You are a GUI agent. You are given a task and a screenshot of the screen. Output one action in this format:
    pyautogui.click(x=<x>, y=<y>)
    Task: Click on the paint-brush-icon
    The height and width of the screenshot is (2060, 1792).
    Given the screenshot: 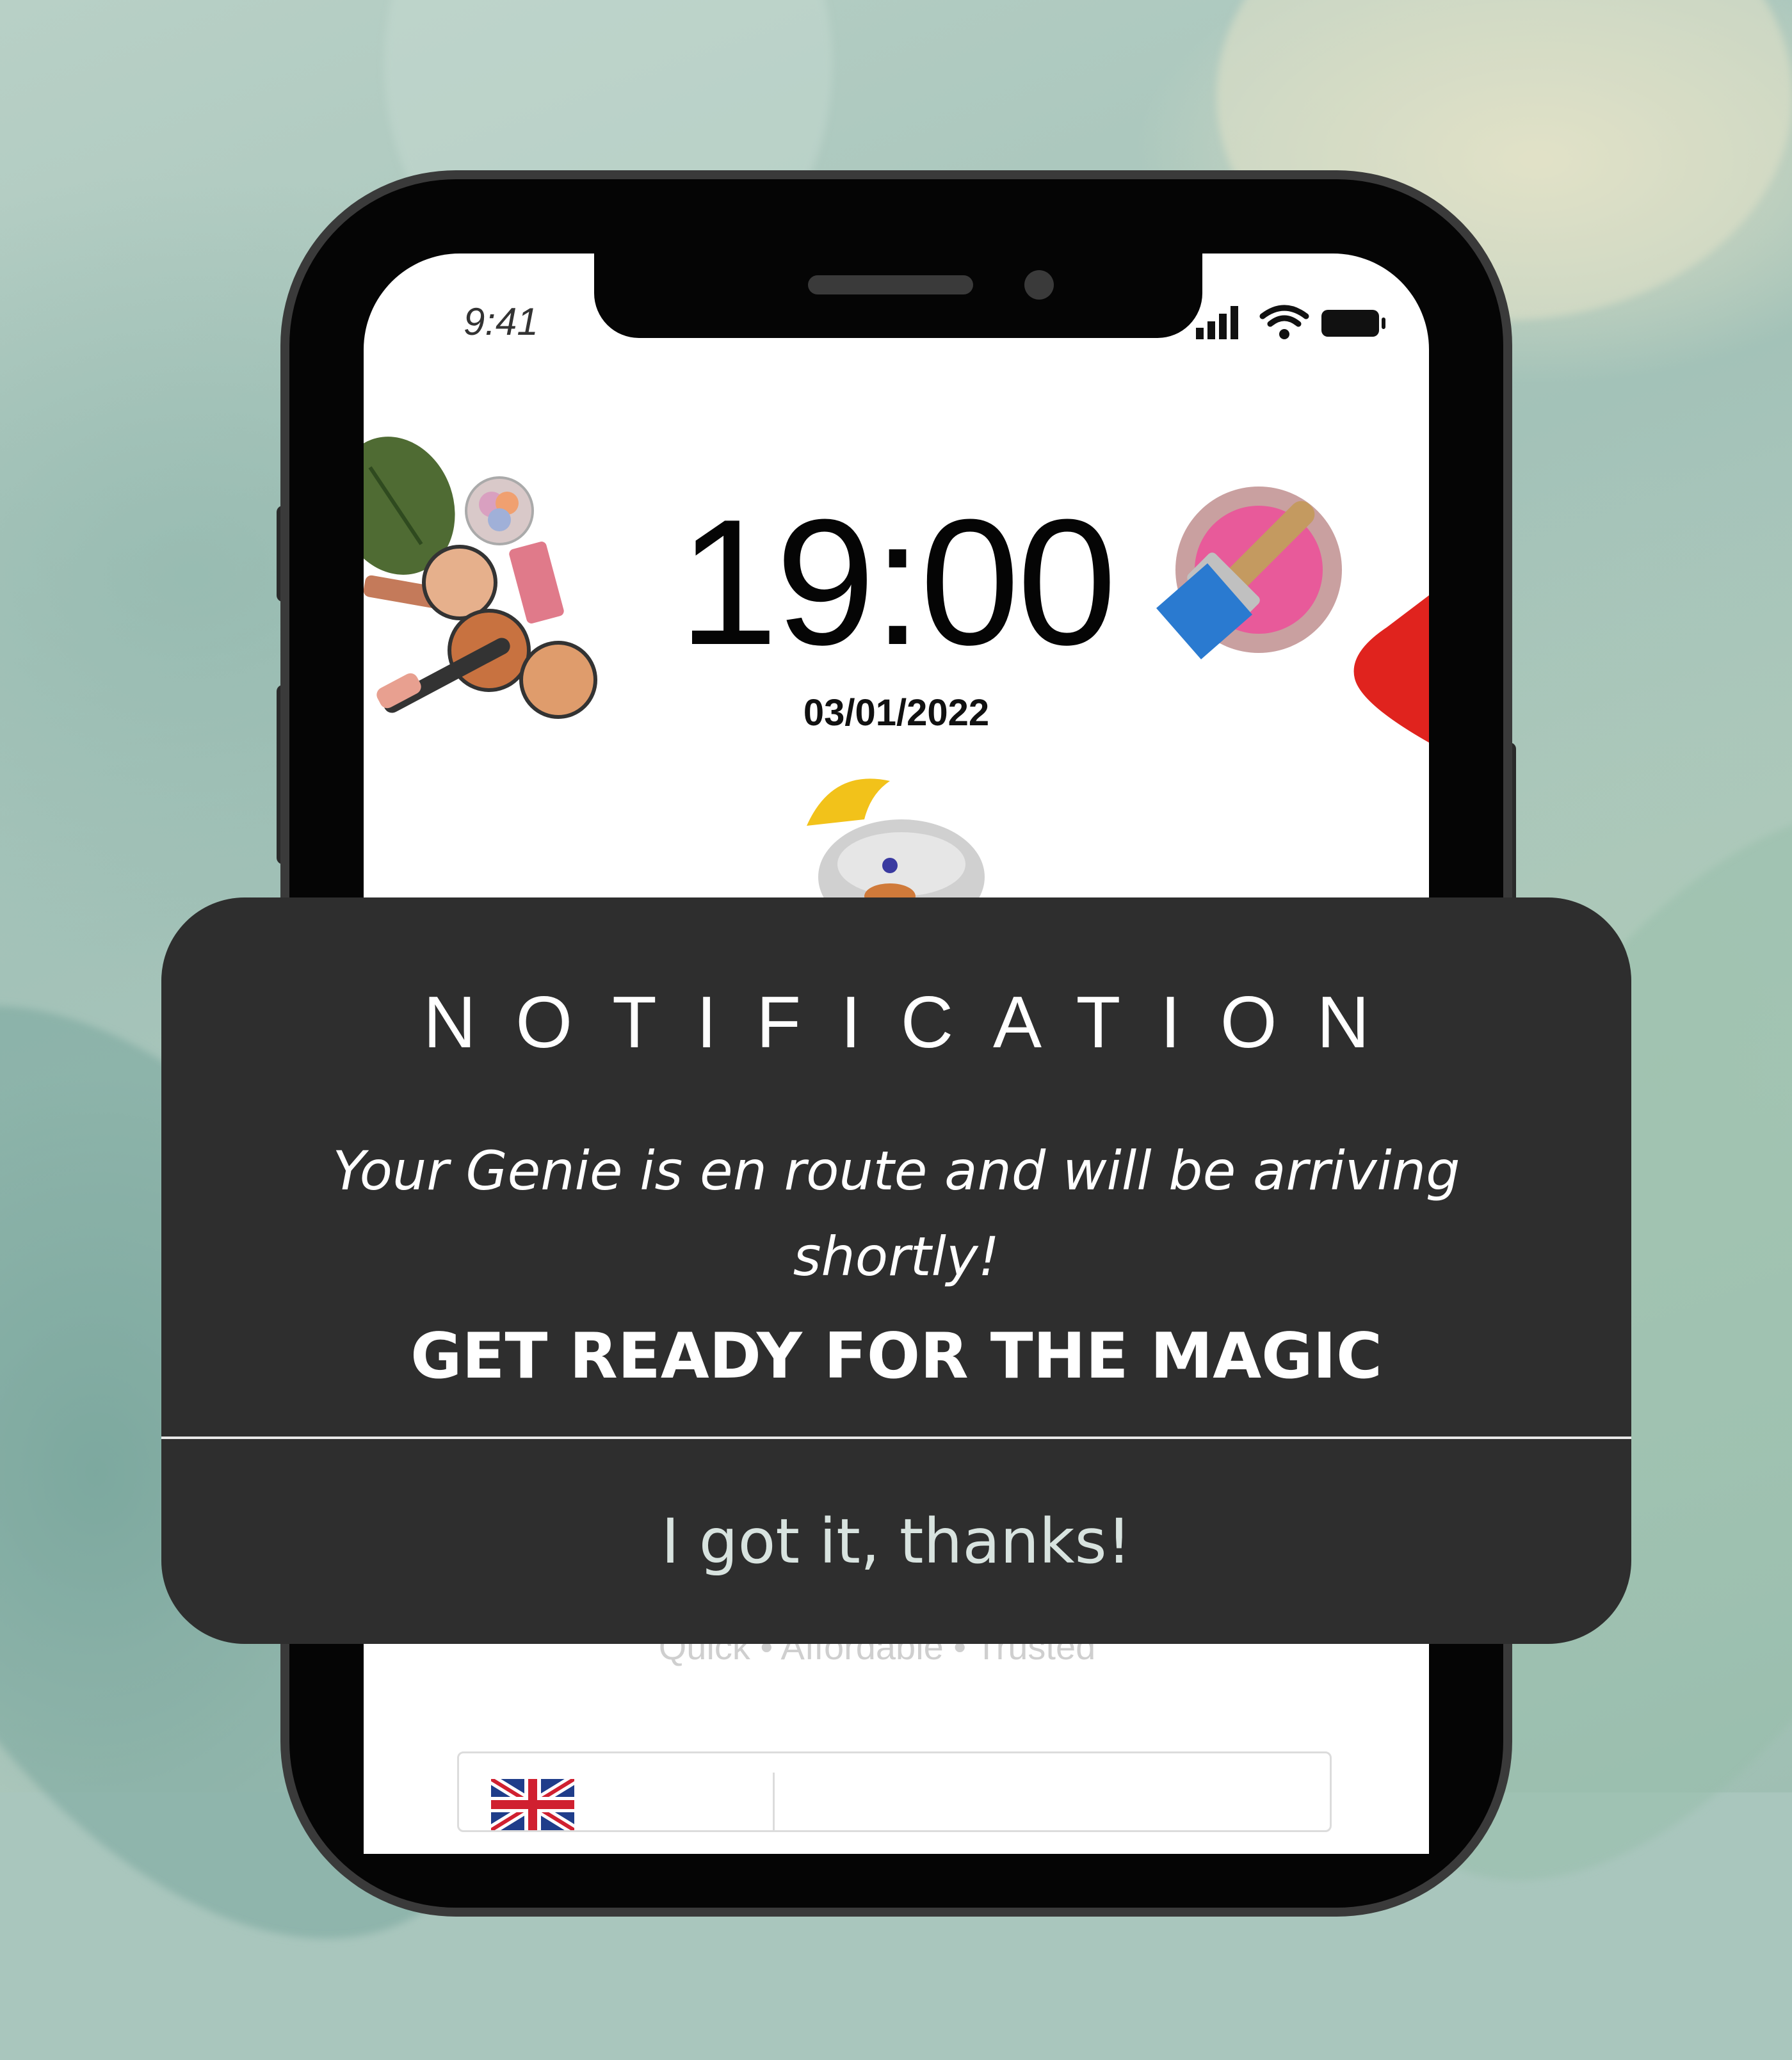 What is the action you would take?
    pyautogui.click(x=1249, y=573)
    